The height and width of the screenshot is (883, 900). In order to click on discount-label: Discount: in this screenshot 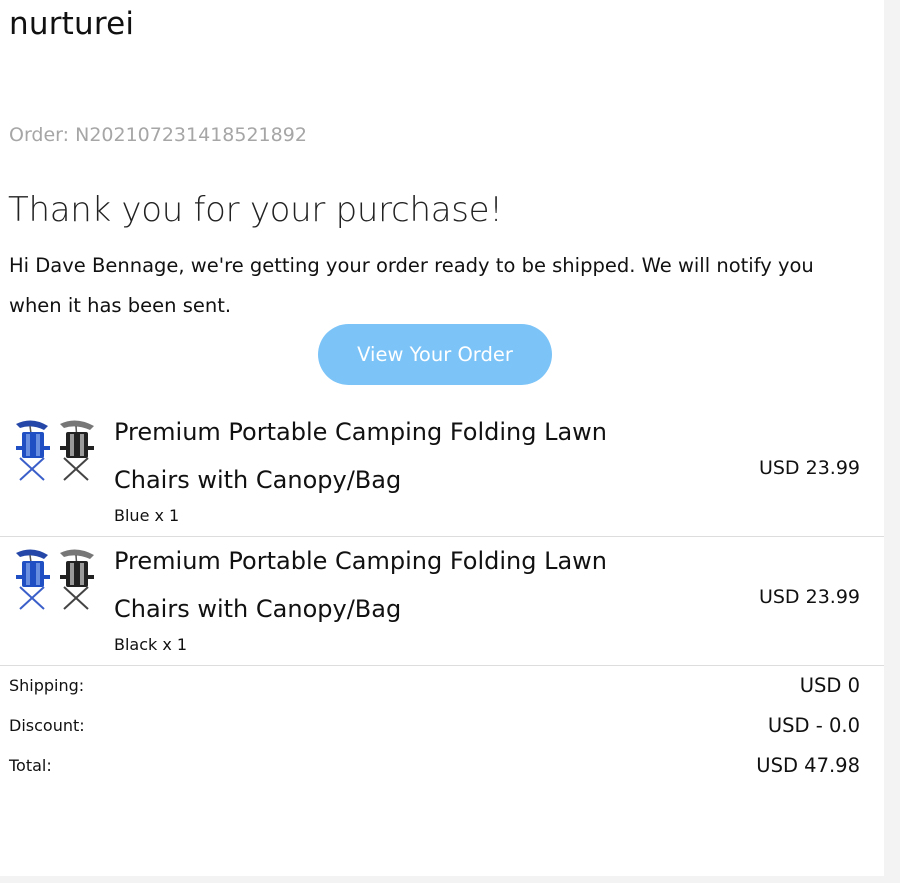, I will do `click(47, 725)`.